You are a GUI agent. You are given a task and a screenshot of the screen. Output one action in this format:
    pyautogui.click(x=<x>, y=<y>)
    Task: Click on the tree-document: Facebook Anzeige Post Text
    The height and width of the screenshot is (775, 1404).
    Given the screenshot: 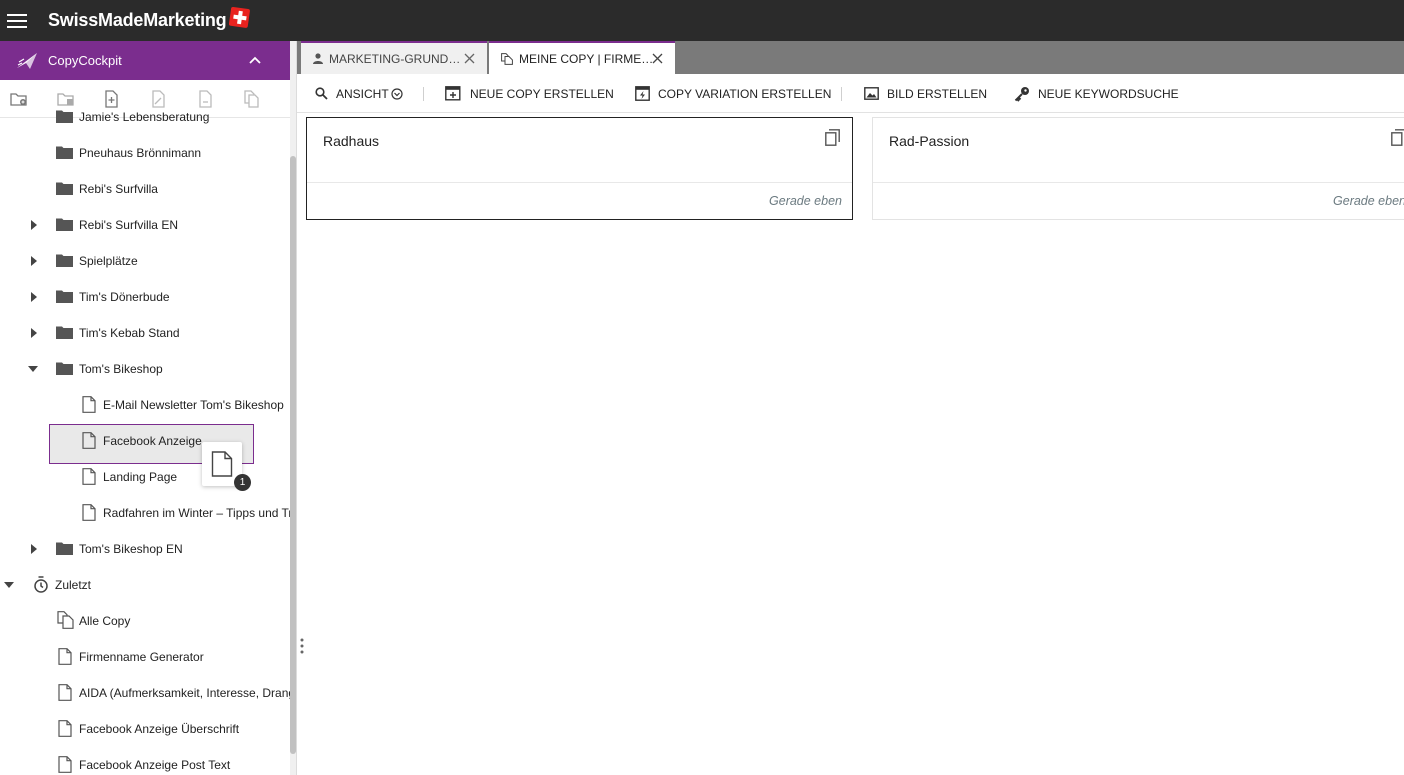 What is the action you would take?
    pyautogui.click(x=145, y=761)
    